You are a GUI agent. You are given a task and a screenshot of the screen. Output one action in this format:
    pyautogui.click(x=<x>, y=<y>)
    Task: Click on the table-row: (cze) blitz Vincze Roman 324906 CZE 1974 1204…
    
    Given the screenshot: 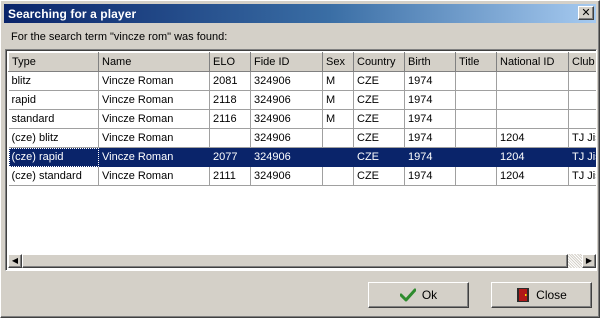 What is the action you would take?
    pyautogui.click(x=302, y=138)
    